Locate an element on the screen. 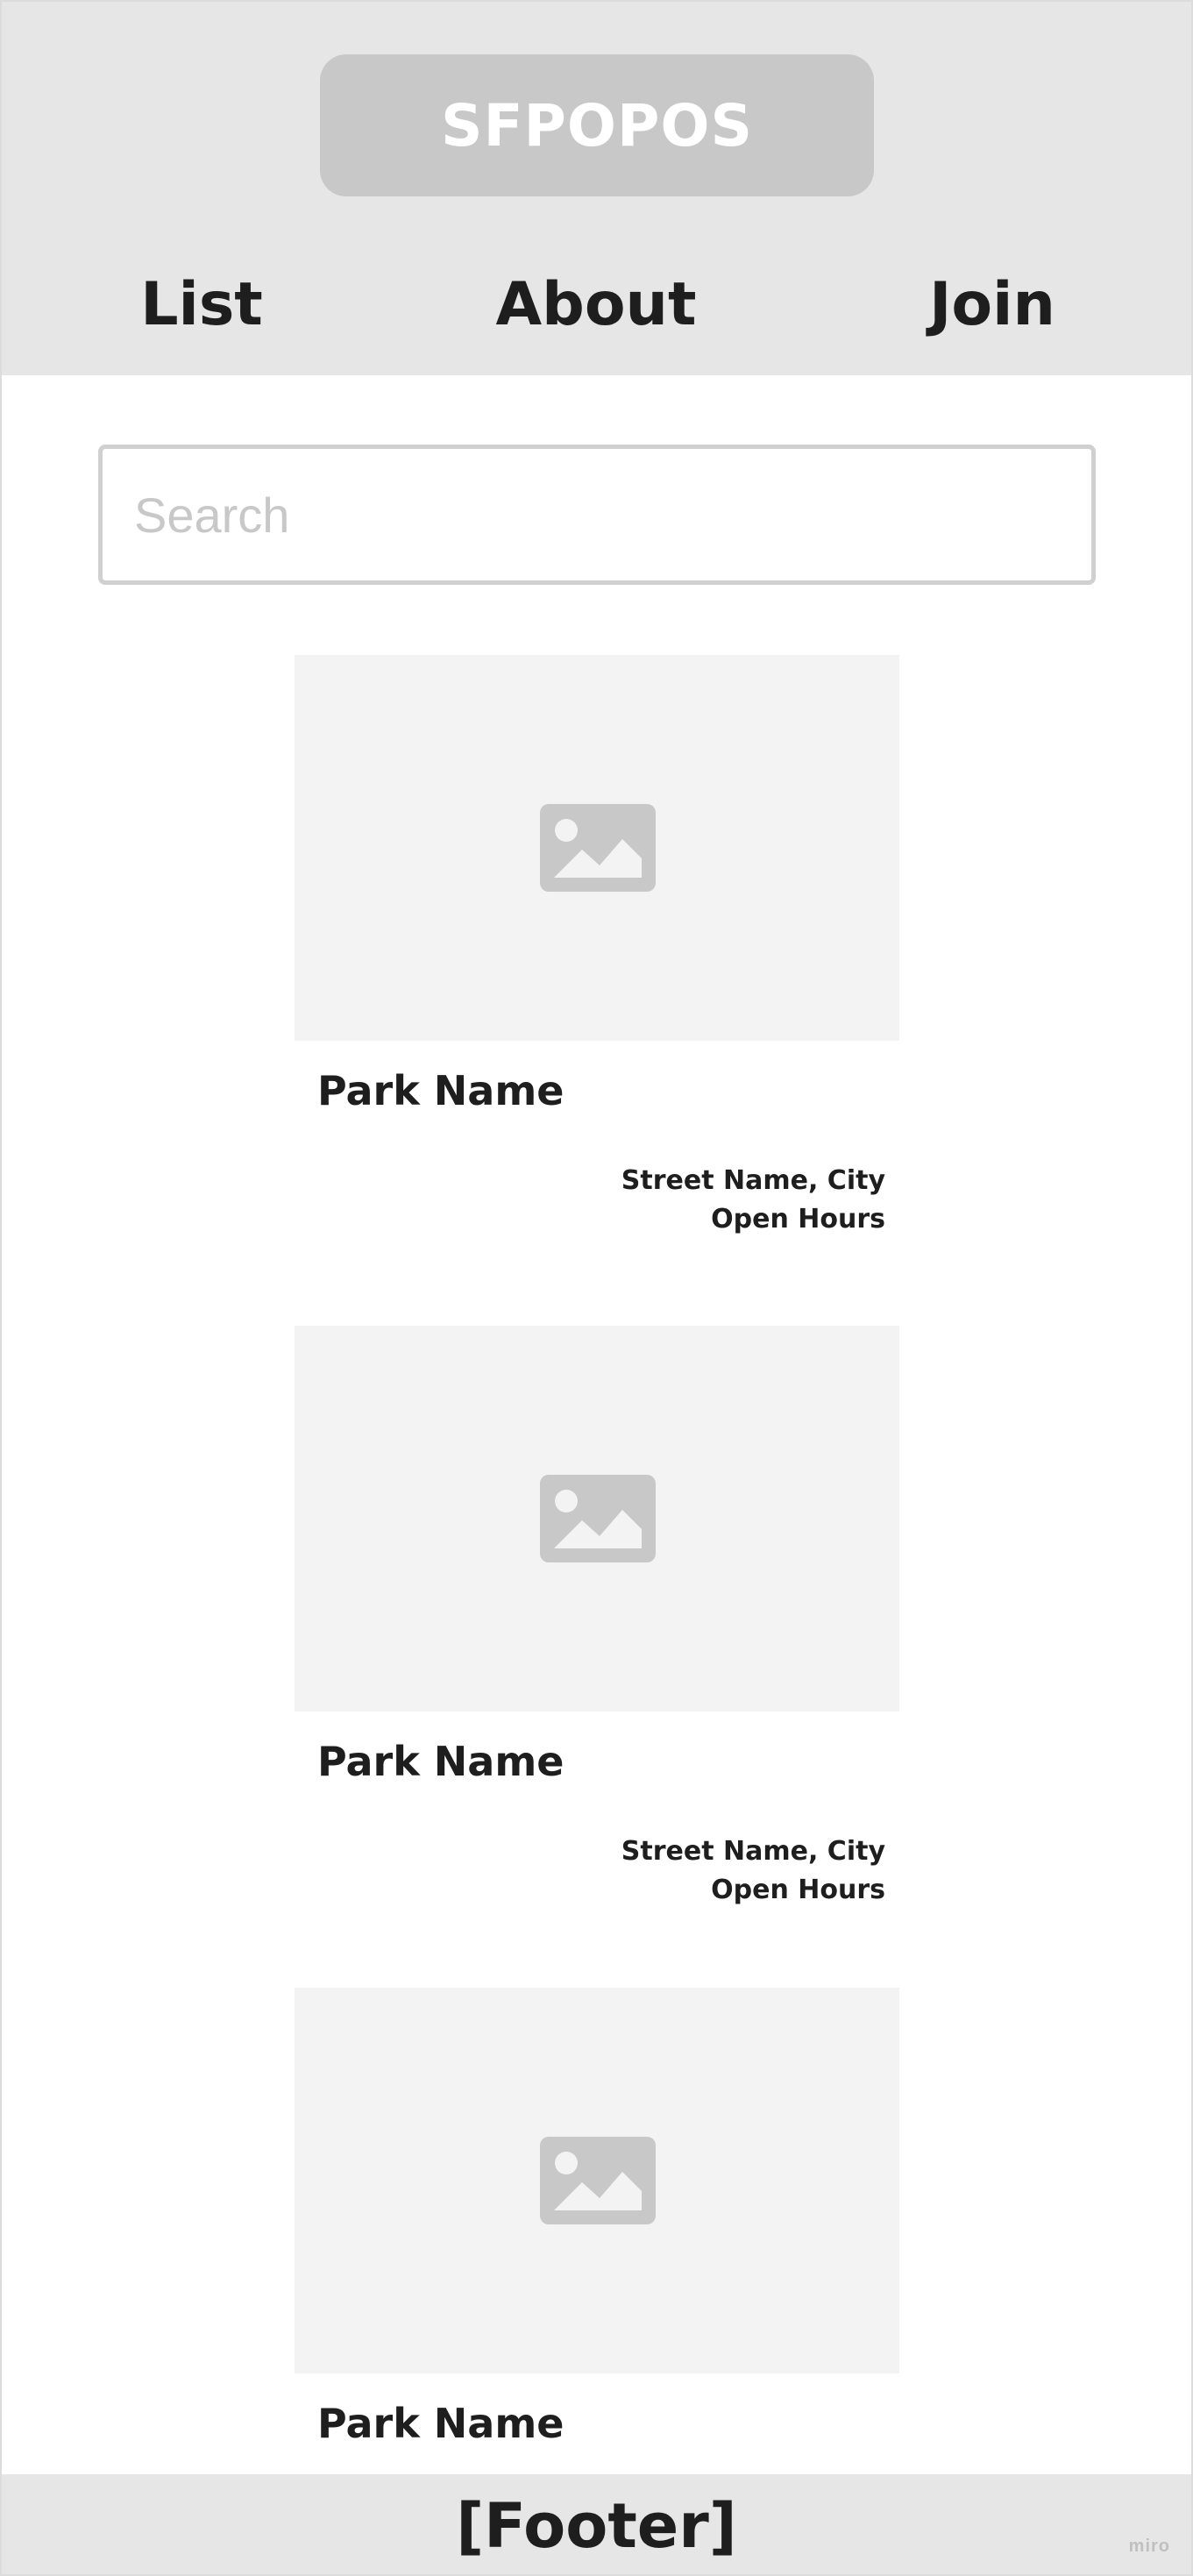 The image size is (1193, 2576). header: SFPOPOS List About Join is located at coordinates (596, 188).